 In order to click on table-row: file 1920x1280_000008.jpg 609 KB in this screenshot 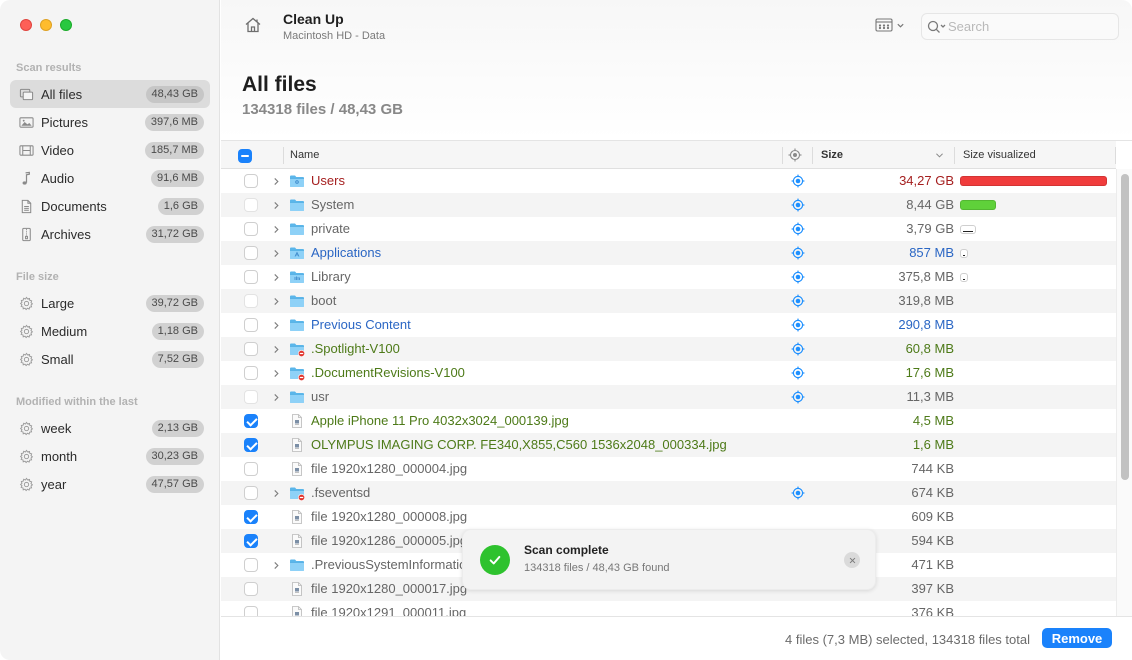, I will do `click(668, 517)`.